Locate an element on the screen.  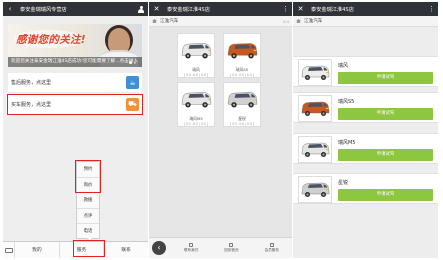
nav-home: 回到首页 is located at coordinates (231, 248).